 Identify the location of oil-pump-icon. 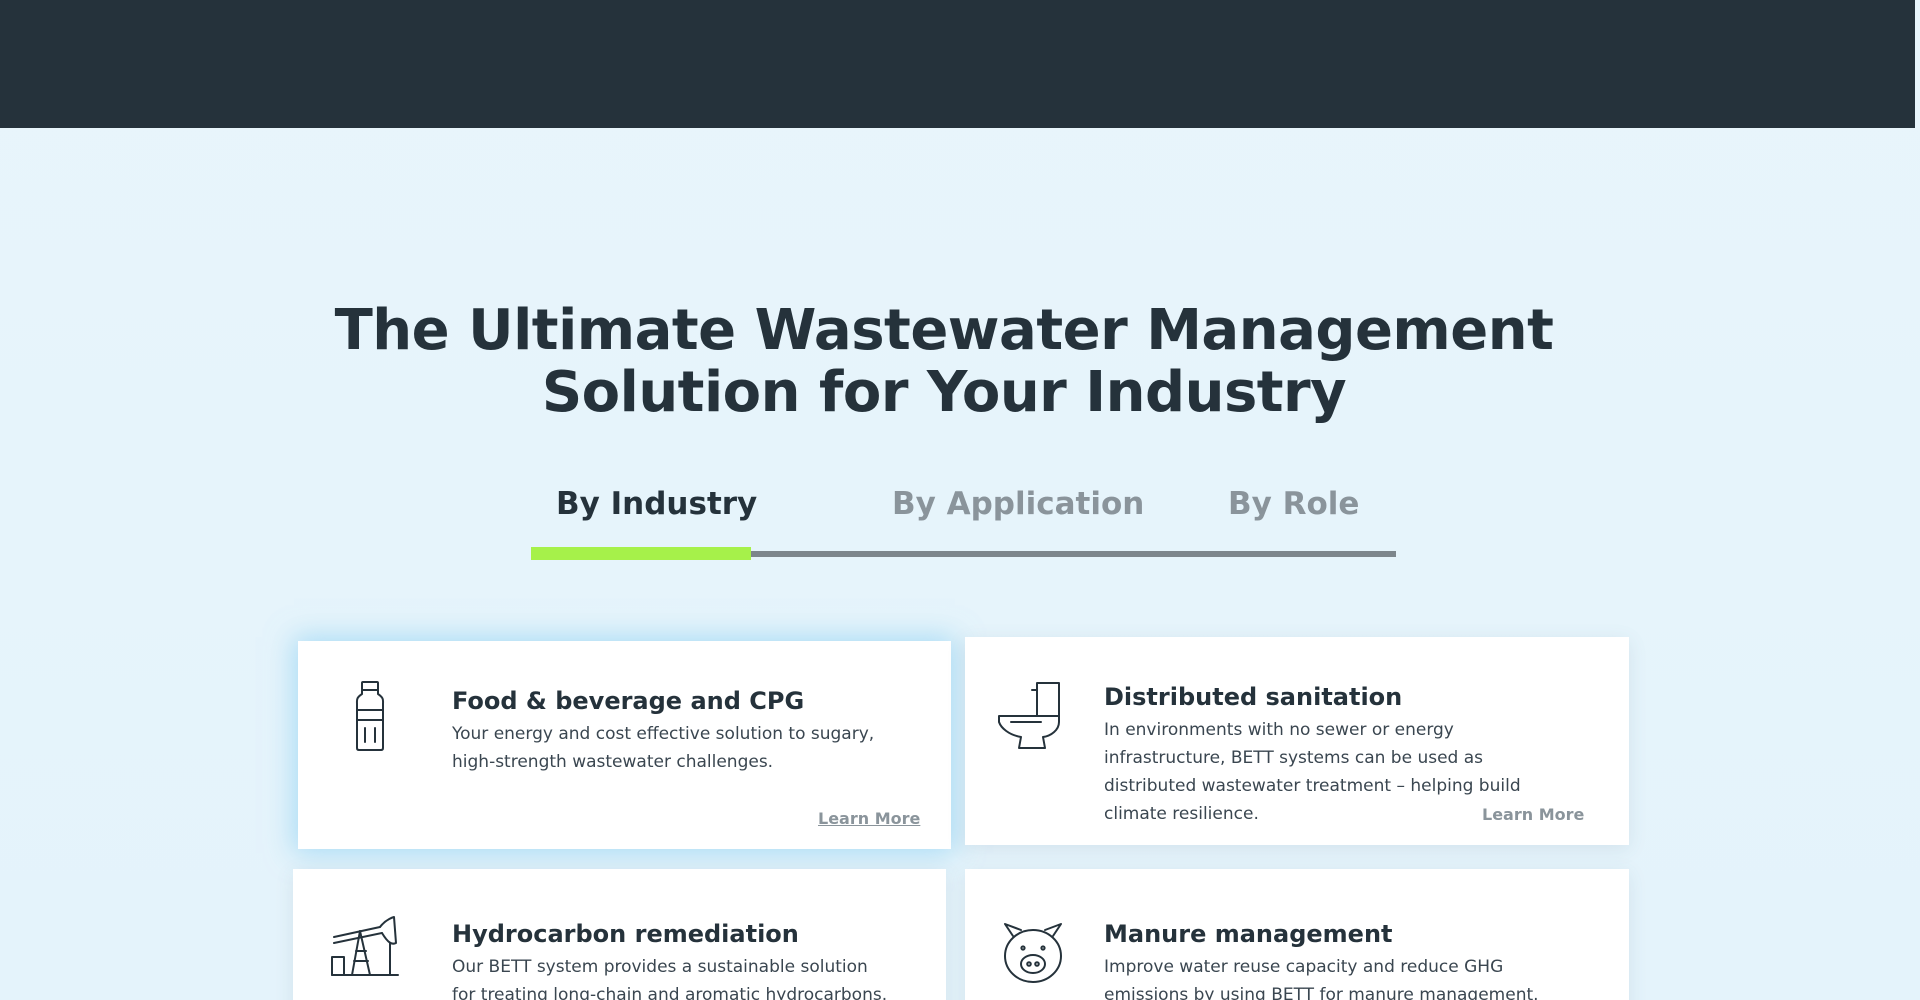
(365, 946).